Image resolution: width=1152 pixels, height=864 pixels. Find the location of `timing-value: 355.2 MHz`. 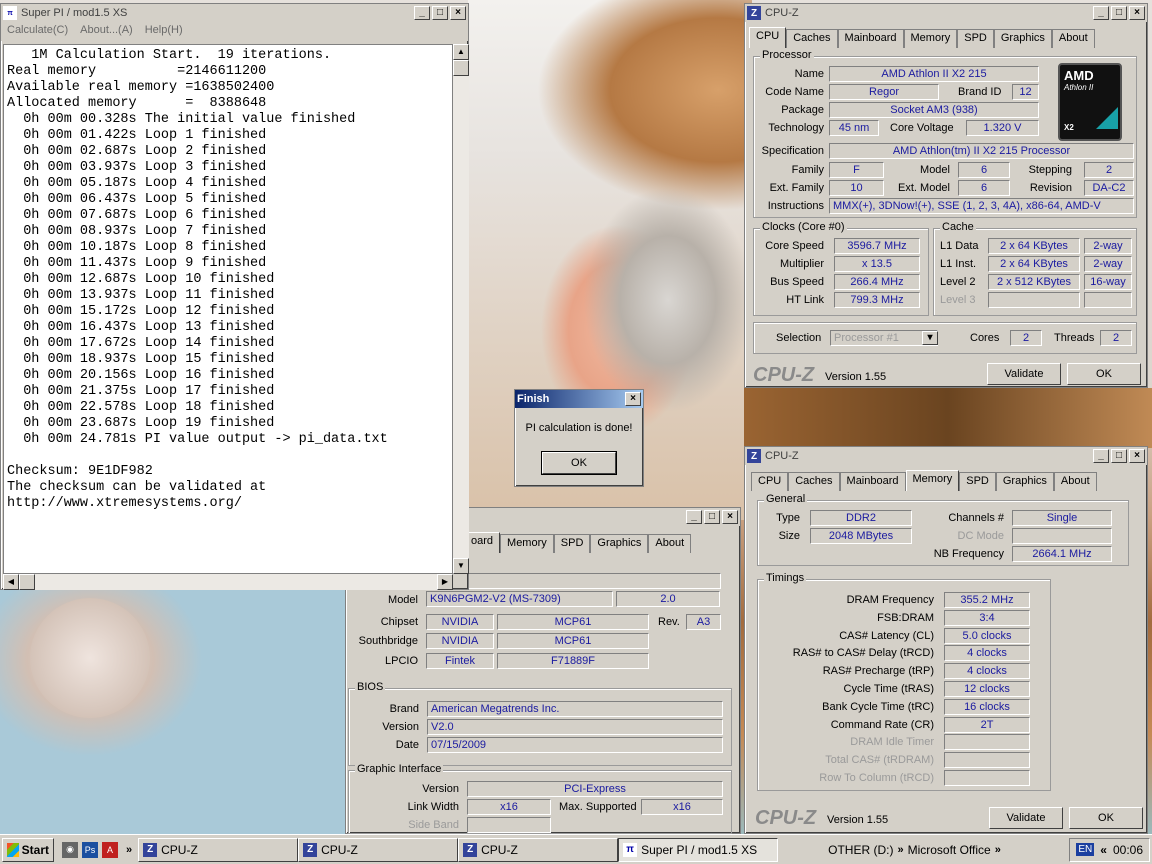

timing-value: 355.2 MHz is located at coordinates (987, 600).